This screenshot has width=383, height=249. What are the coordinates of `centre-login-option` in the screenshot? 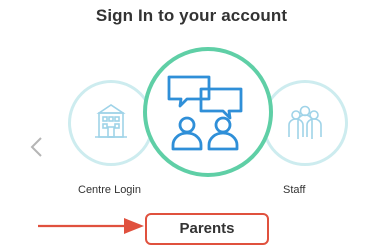 It's located at (111, 123).